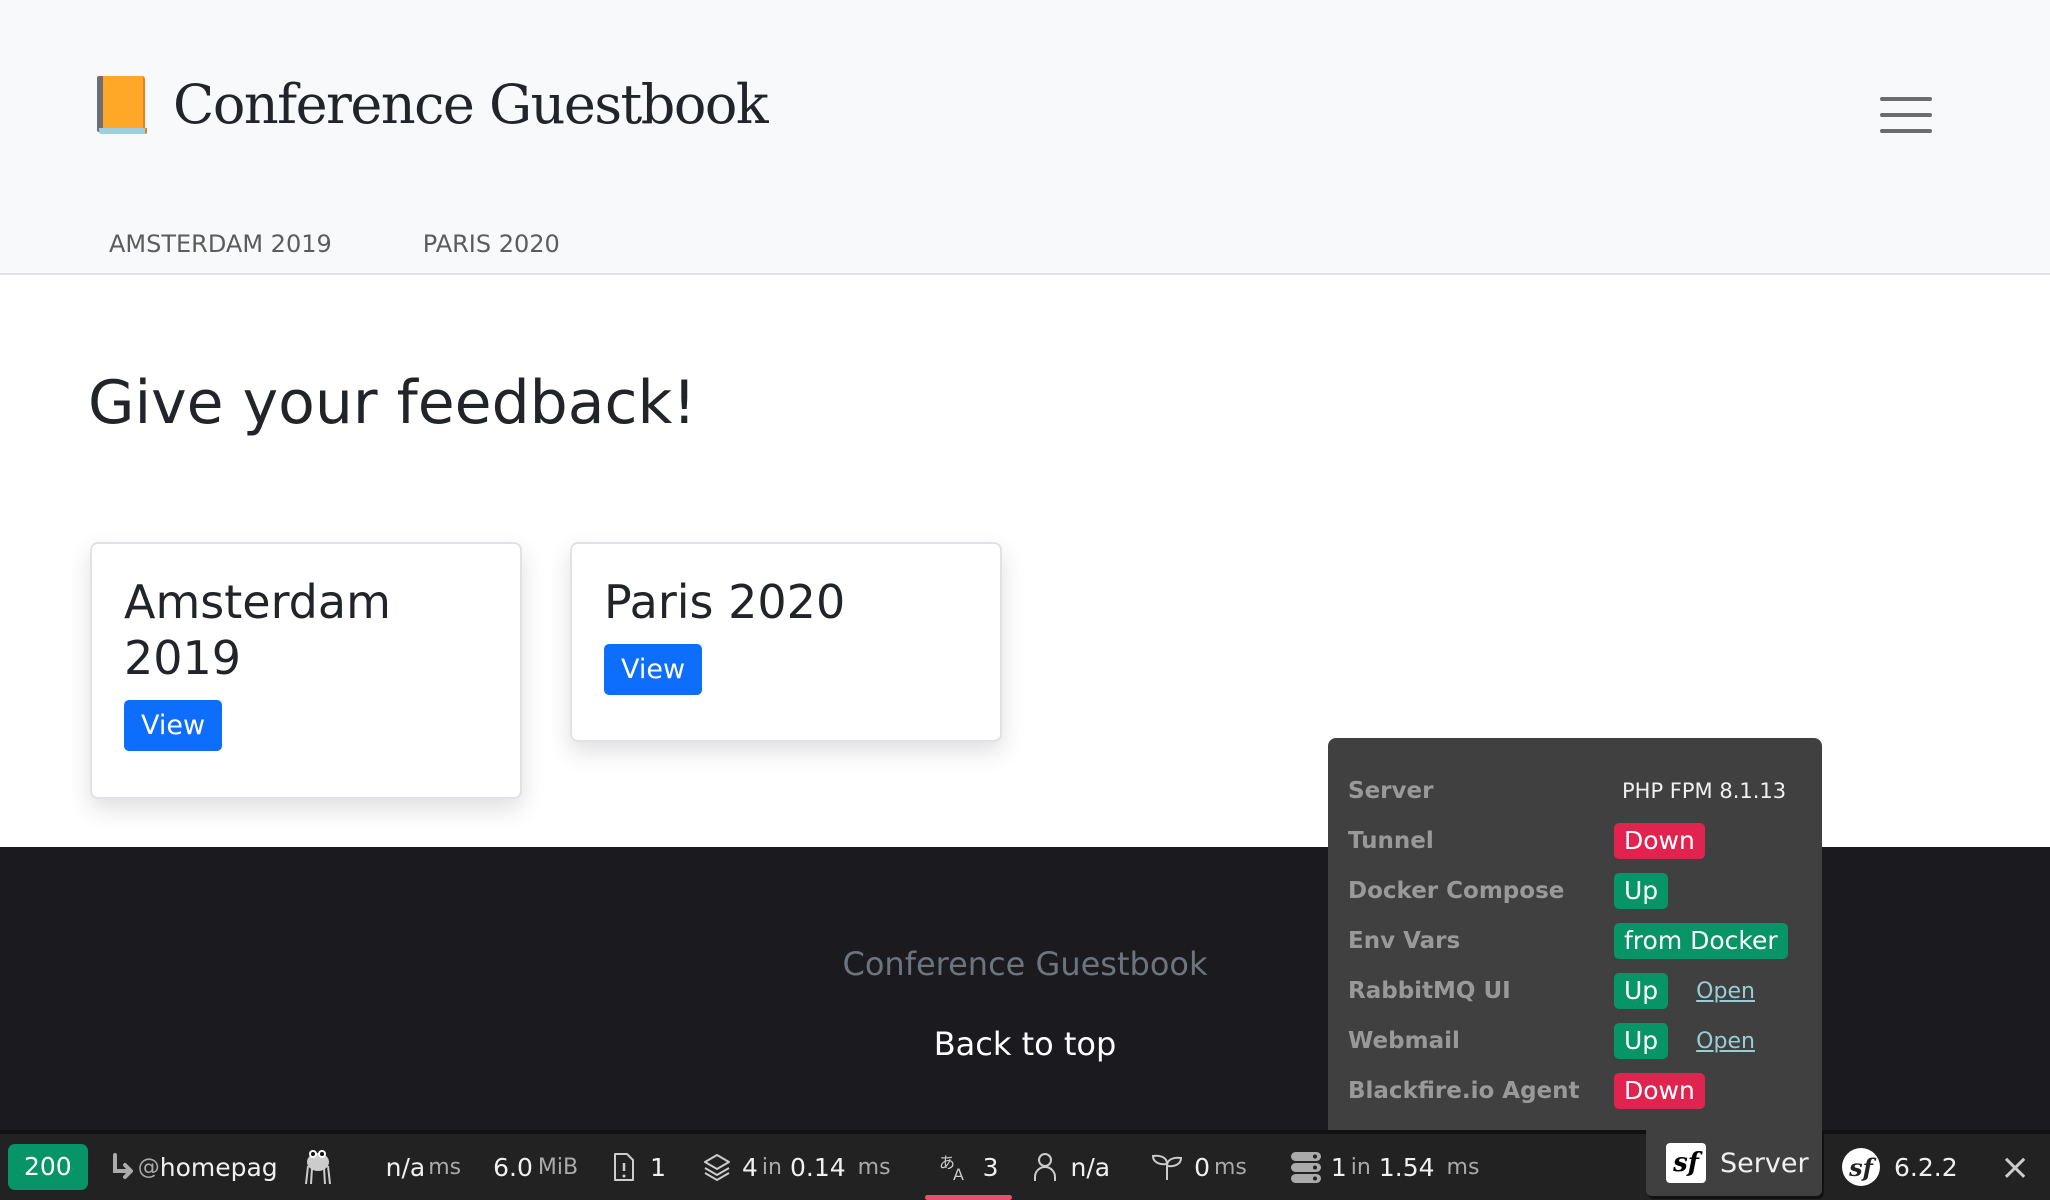  What do you see at coordinates (1704, 791) in the screenshot?
I see `row-value: PHP FPM 8.1.13` at bounding box center [1704, 791].